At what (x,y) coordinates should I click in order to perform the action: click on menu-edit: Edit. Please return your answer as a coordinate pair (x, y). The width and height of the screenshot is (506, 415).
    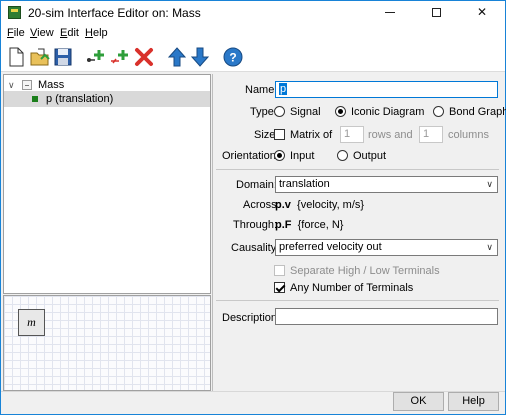
    Looking at the image, I should click on (69, 33).